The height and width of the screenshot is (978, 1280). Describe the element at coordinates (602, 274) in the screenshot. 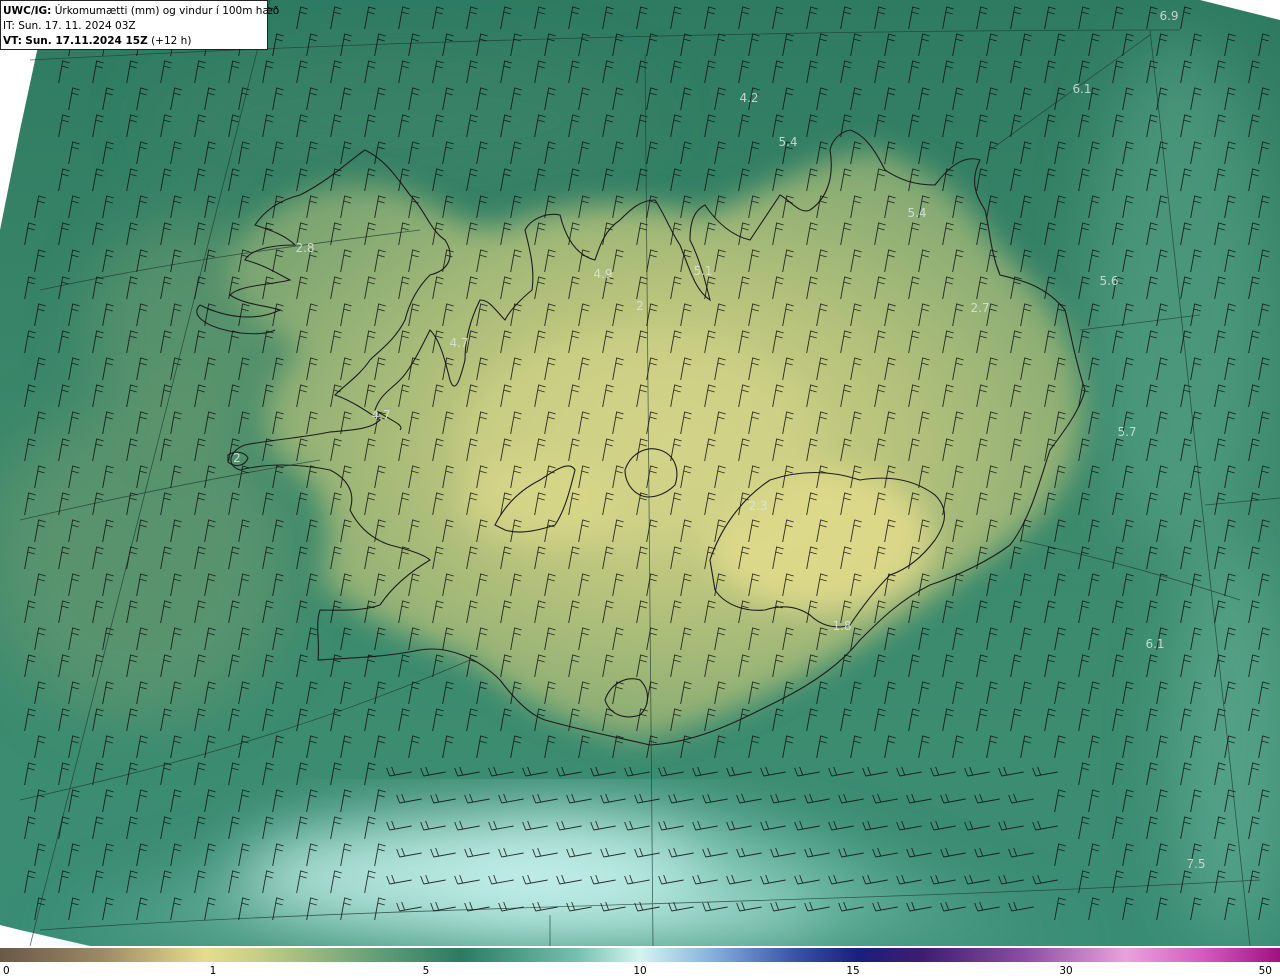

I see `value-label: 4.9` at that location.